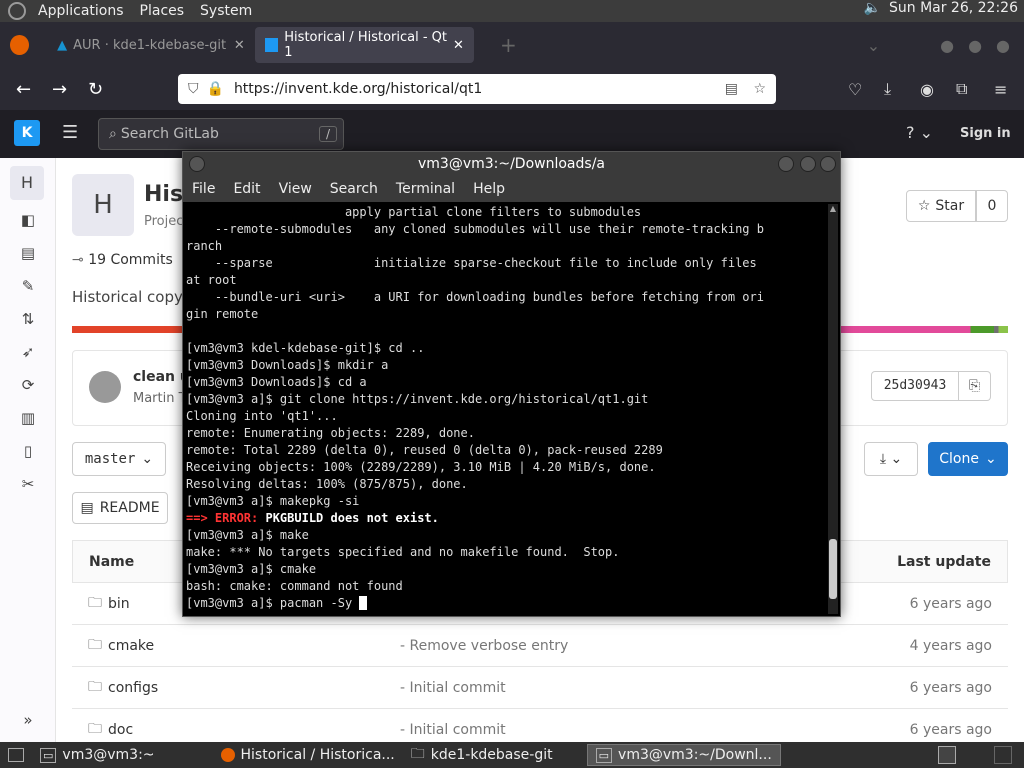  I want to click on menu-search: Search, so click(354, 189).